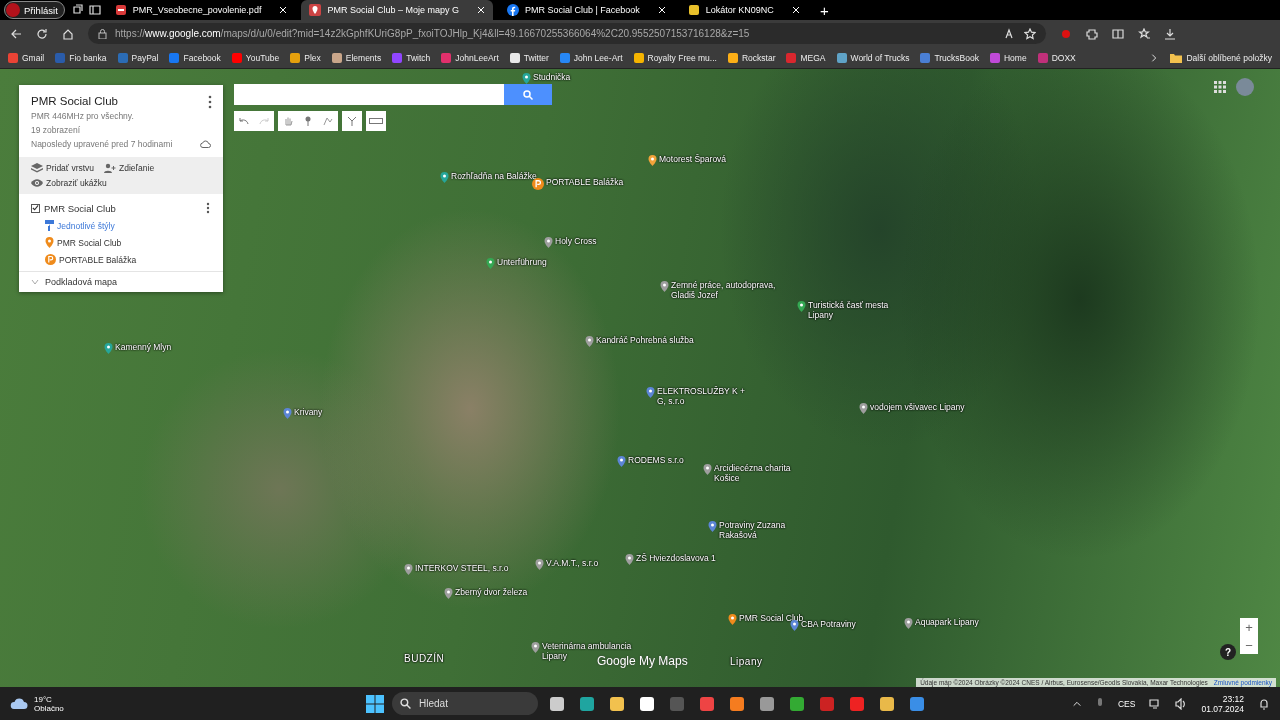 The height and width of the screenshot is (720, 1280). What do you see at coordinates (676, 559) in the screenshot?
I see `place-label: ZŠ Hviezdoslavova 1` at bounding box center [676, 559].